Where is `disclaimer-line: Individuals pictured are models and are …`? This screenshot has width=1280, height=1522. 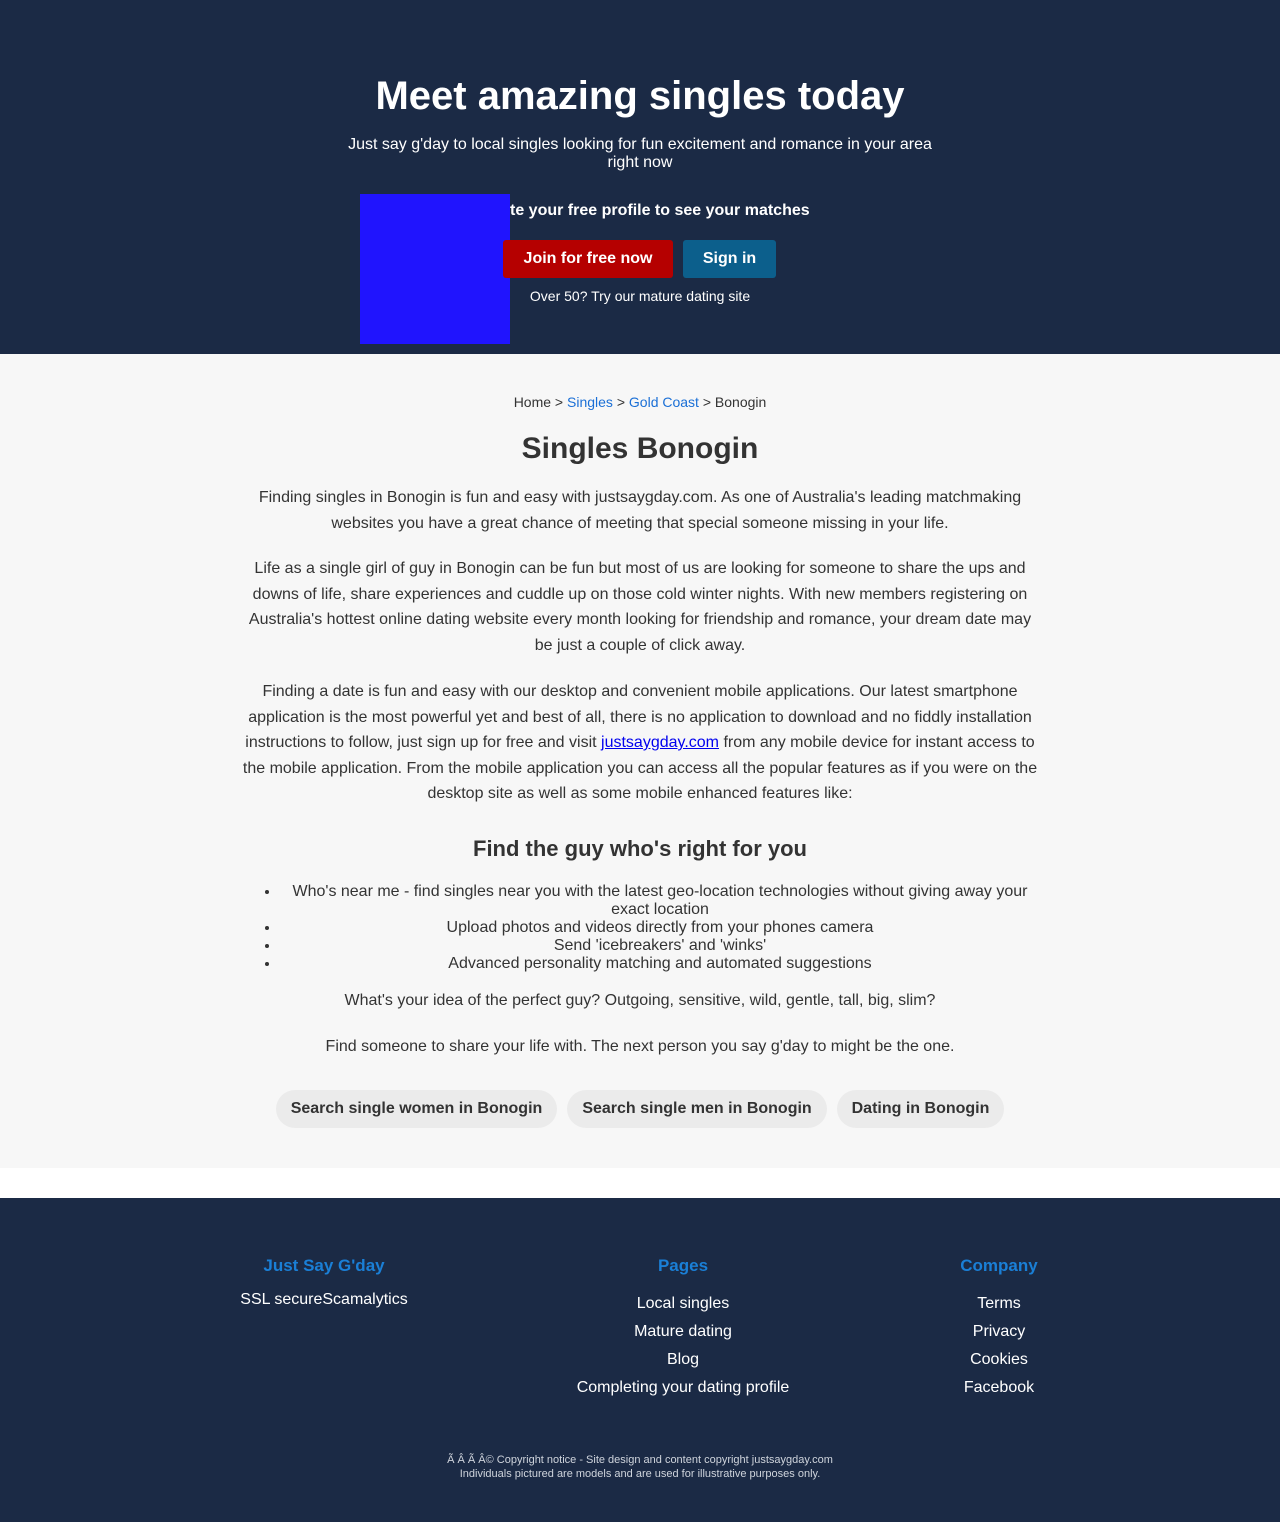 disclaimer-line: Individuals pictured are models and are … is located at coordinates (640, 1474).